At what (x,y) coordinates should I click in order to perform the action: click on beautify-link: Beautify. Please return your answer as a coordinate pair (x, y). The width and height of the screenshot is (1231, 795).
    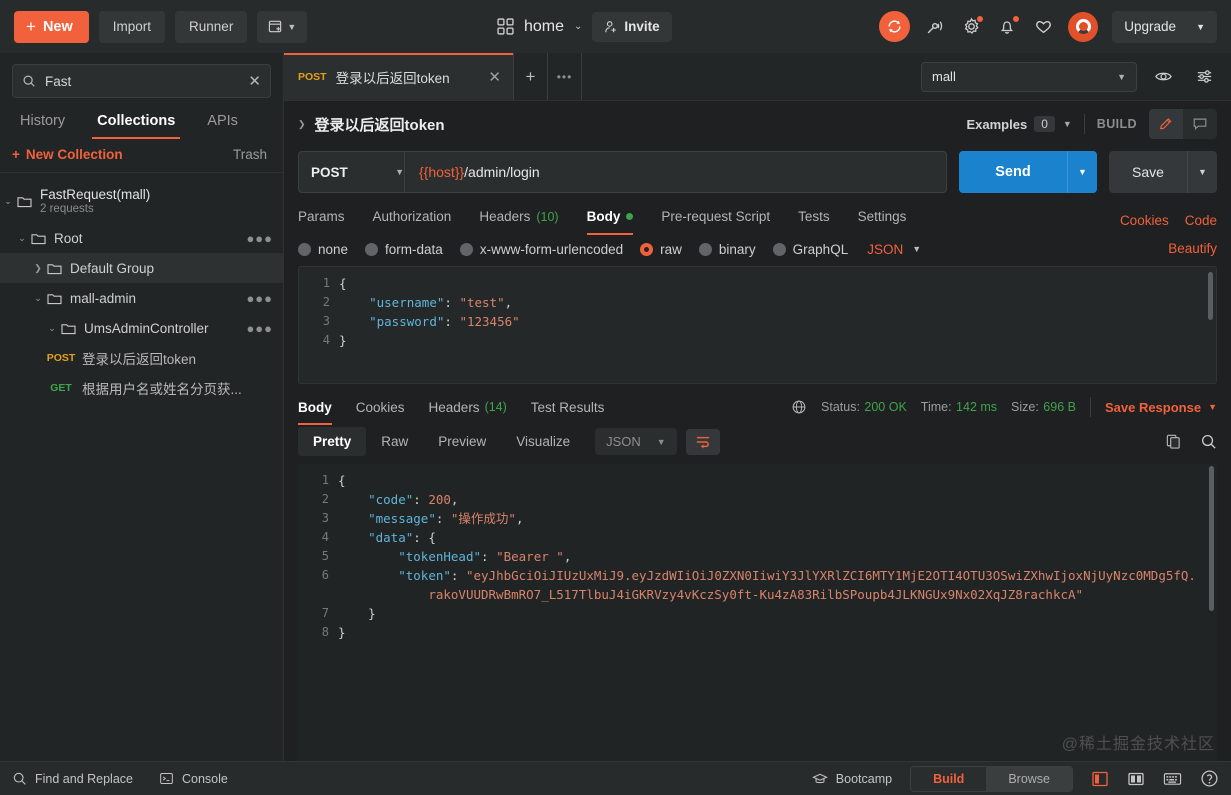
    Looking at the image, I should click on (1192, 248).